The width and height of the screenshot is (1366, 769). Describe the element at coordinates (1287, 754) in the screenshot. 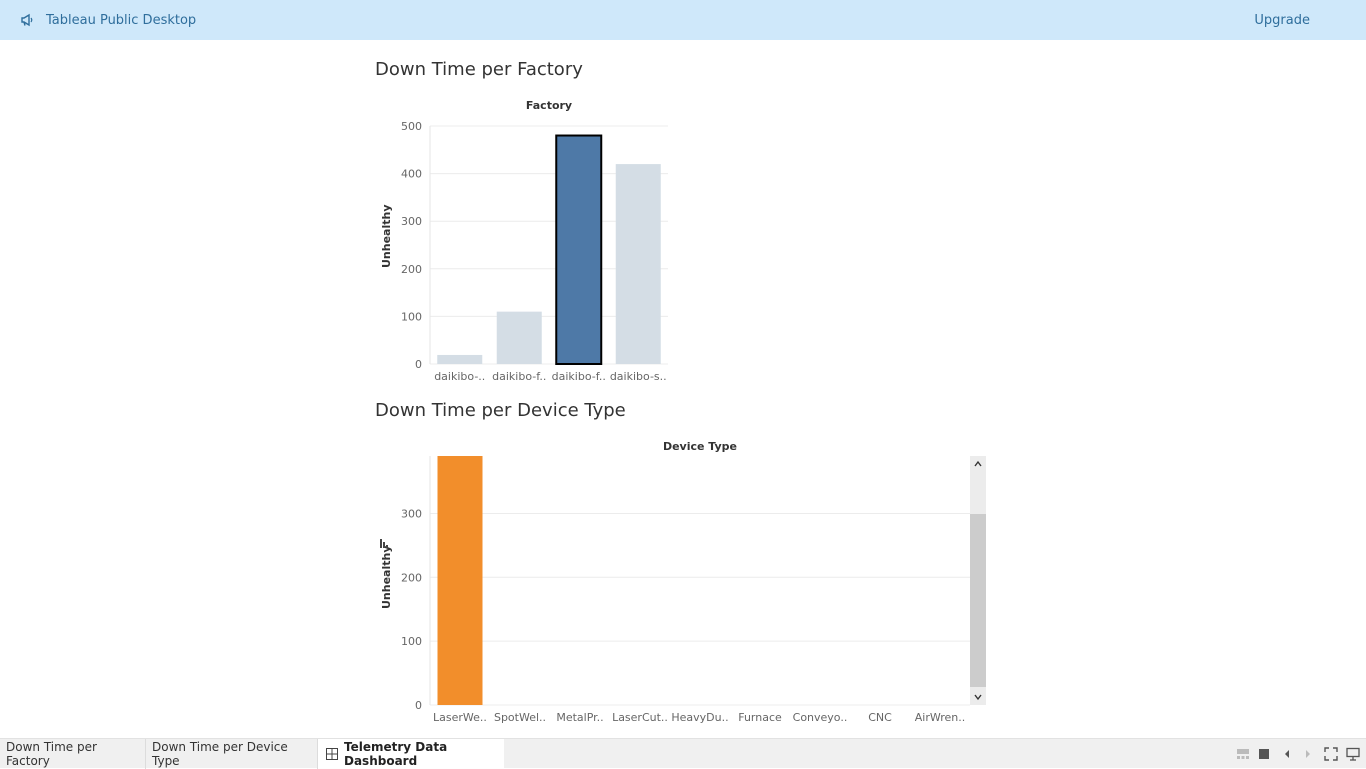

I see `previous-icon` at that location.